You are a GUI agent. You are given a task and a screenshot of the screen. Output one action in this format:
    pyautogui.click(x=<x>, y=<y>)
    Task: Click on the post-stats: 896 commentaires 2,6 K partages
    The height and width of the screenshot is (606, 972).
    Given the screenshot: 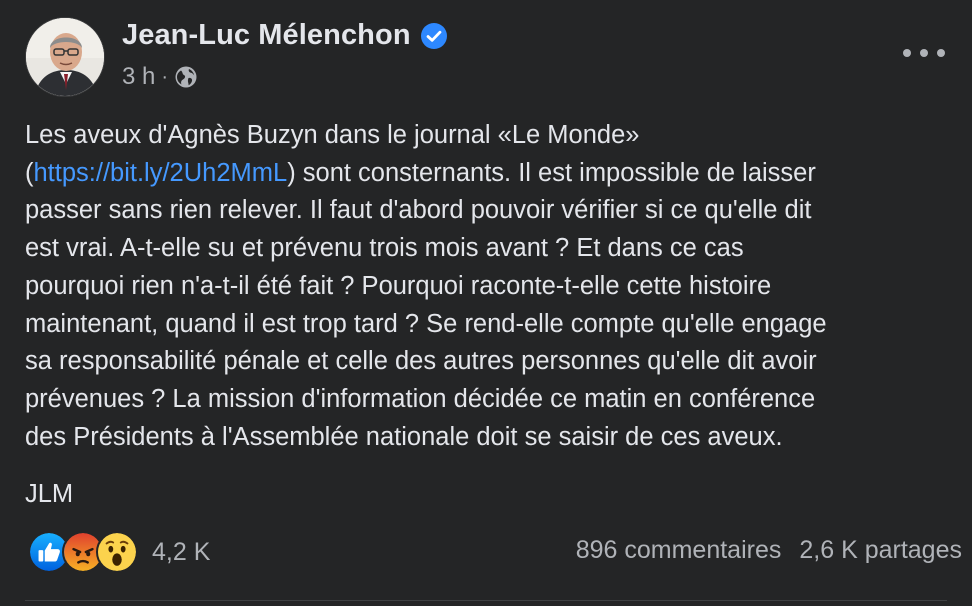 What is the action you would take?
    pyautogui.click(x=769, y=550)
    